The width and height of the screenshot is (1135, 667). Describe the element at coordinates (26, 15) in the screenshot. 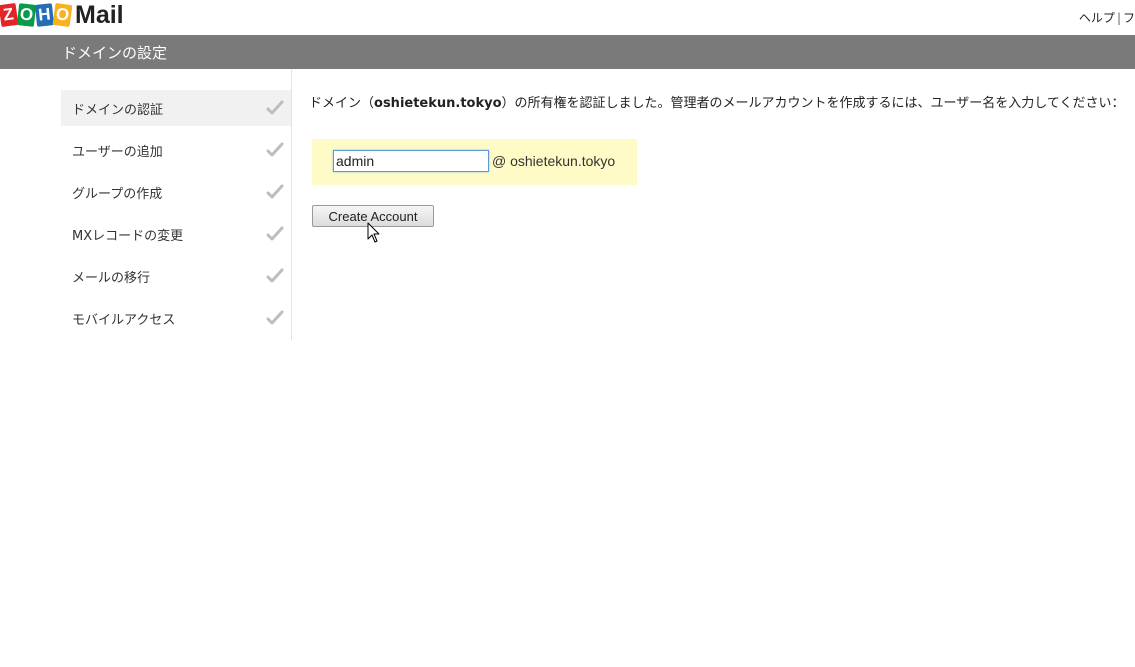

I see `logo-letter-o: O` at that location.